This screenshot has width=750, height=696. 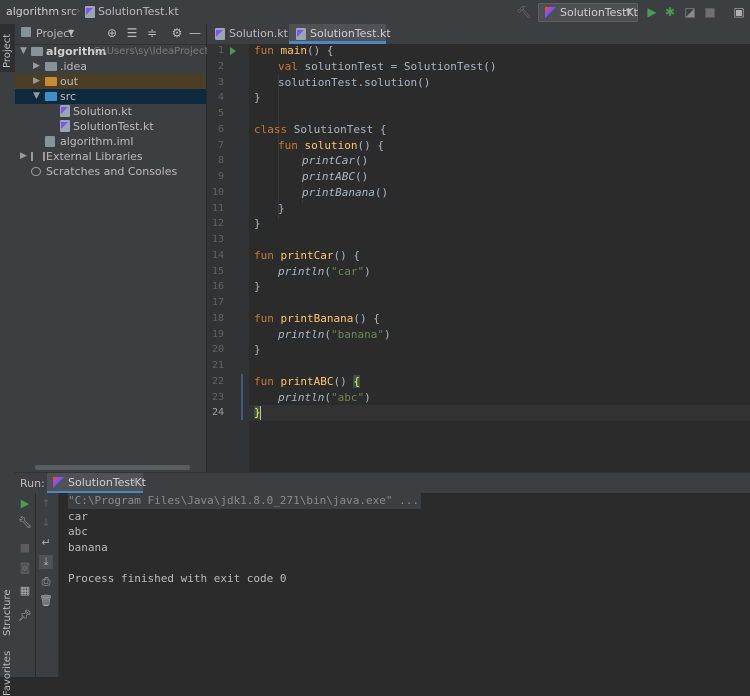 What do you see at coordinates (220, 145) in the screenshot?
I see `line-number: 7` at bounding box center [220, 145].